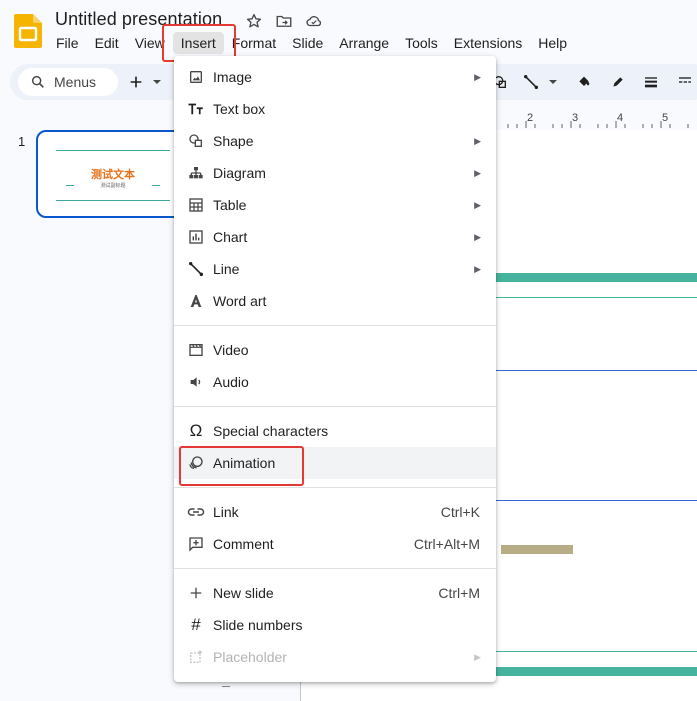 This screenshot has height=701, width=697. Describe the element at coordinates (314, 21) in the screenshot. I see `cloud-saved-icon` at that location.